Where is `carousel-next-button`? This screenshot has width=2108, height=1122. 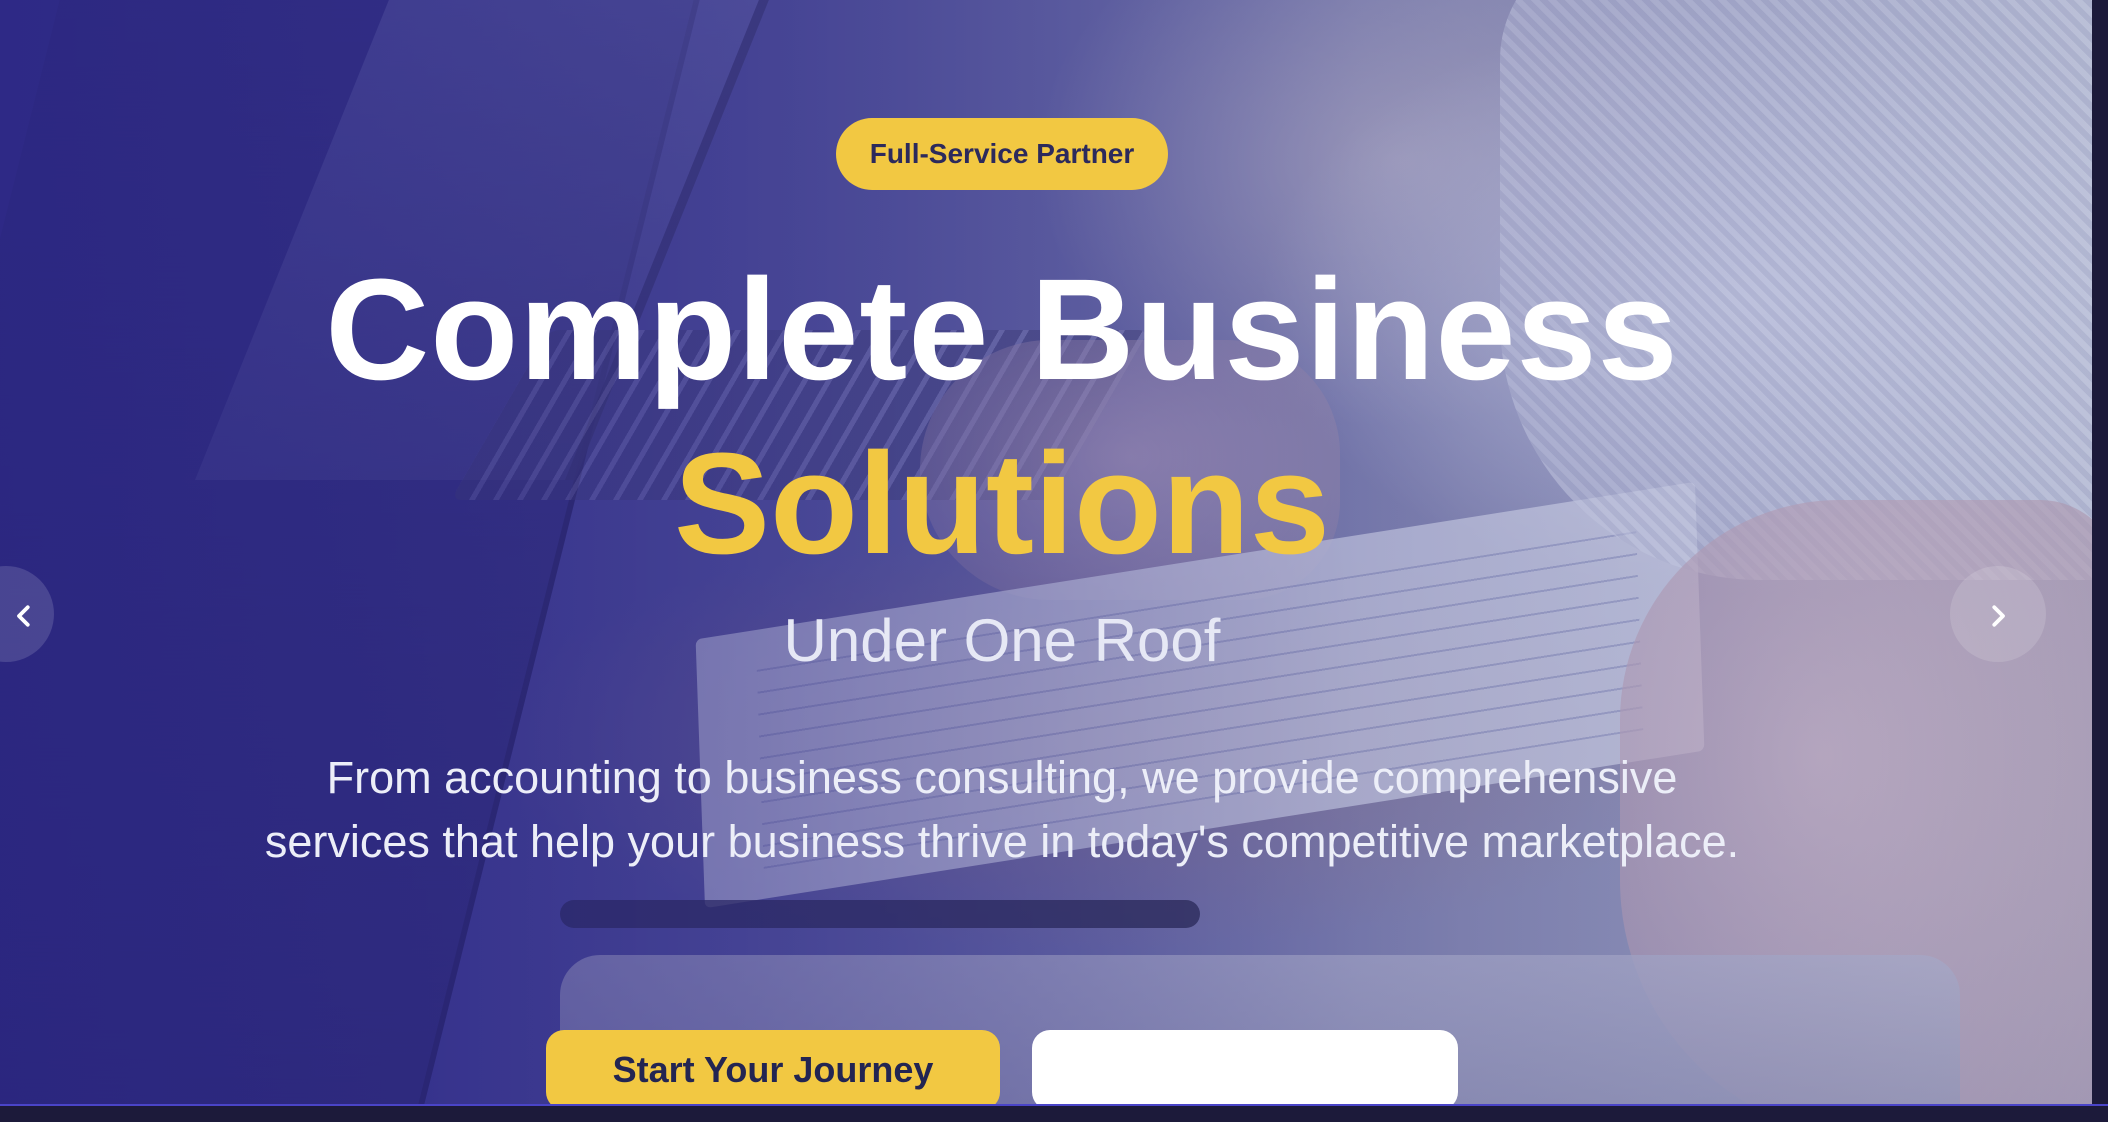 carousel-next-button is located at coordinates (1998, 614).